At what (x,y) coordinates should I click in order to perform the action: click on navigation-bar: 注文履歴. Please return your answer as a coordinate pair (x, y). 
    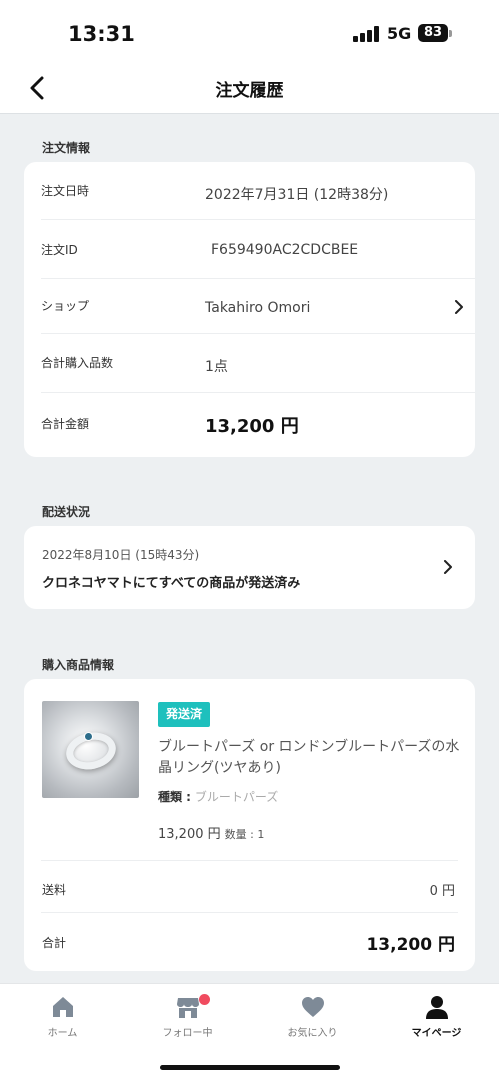
    Looking at the image, I should click on (249, 88).